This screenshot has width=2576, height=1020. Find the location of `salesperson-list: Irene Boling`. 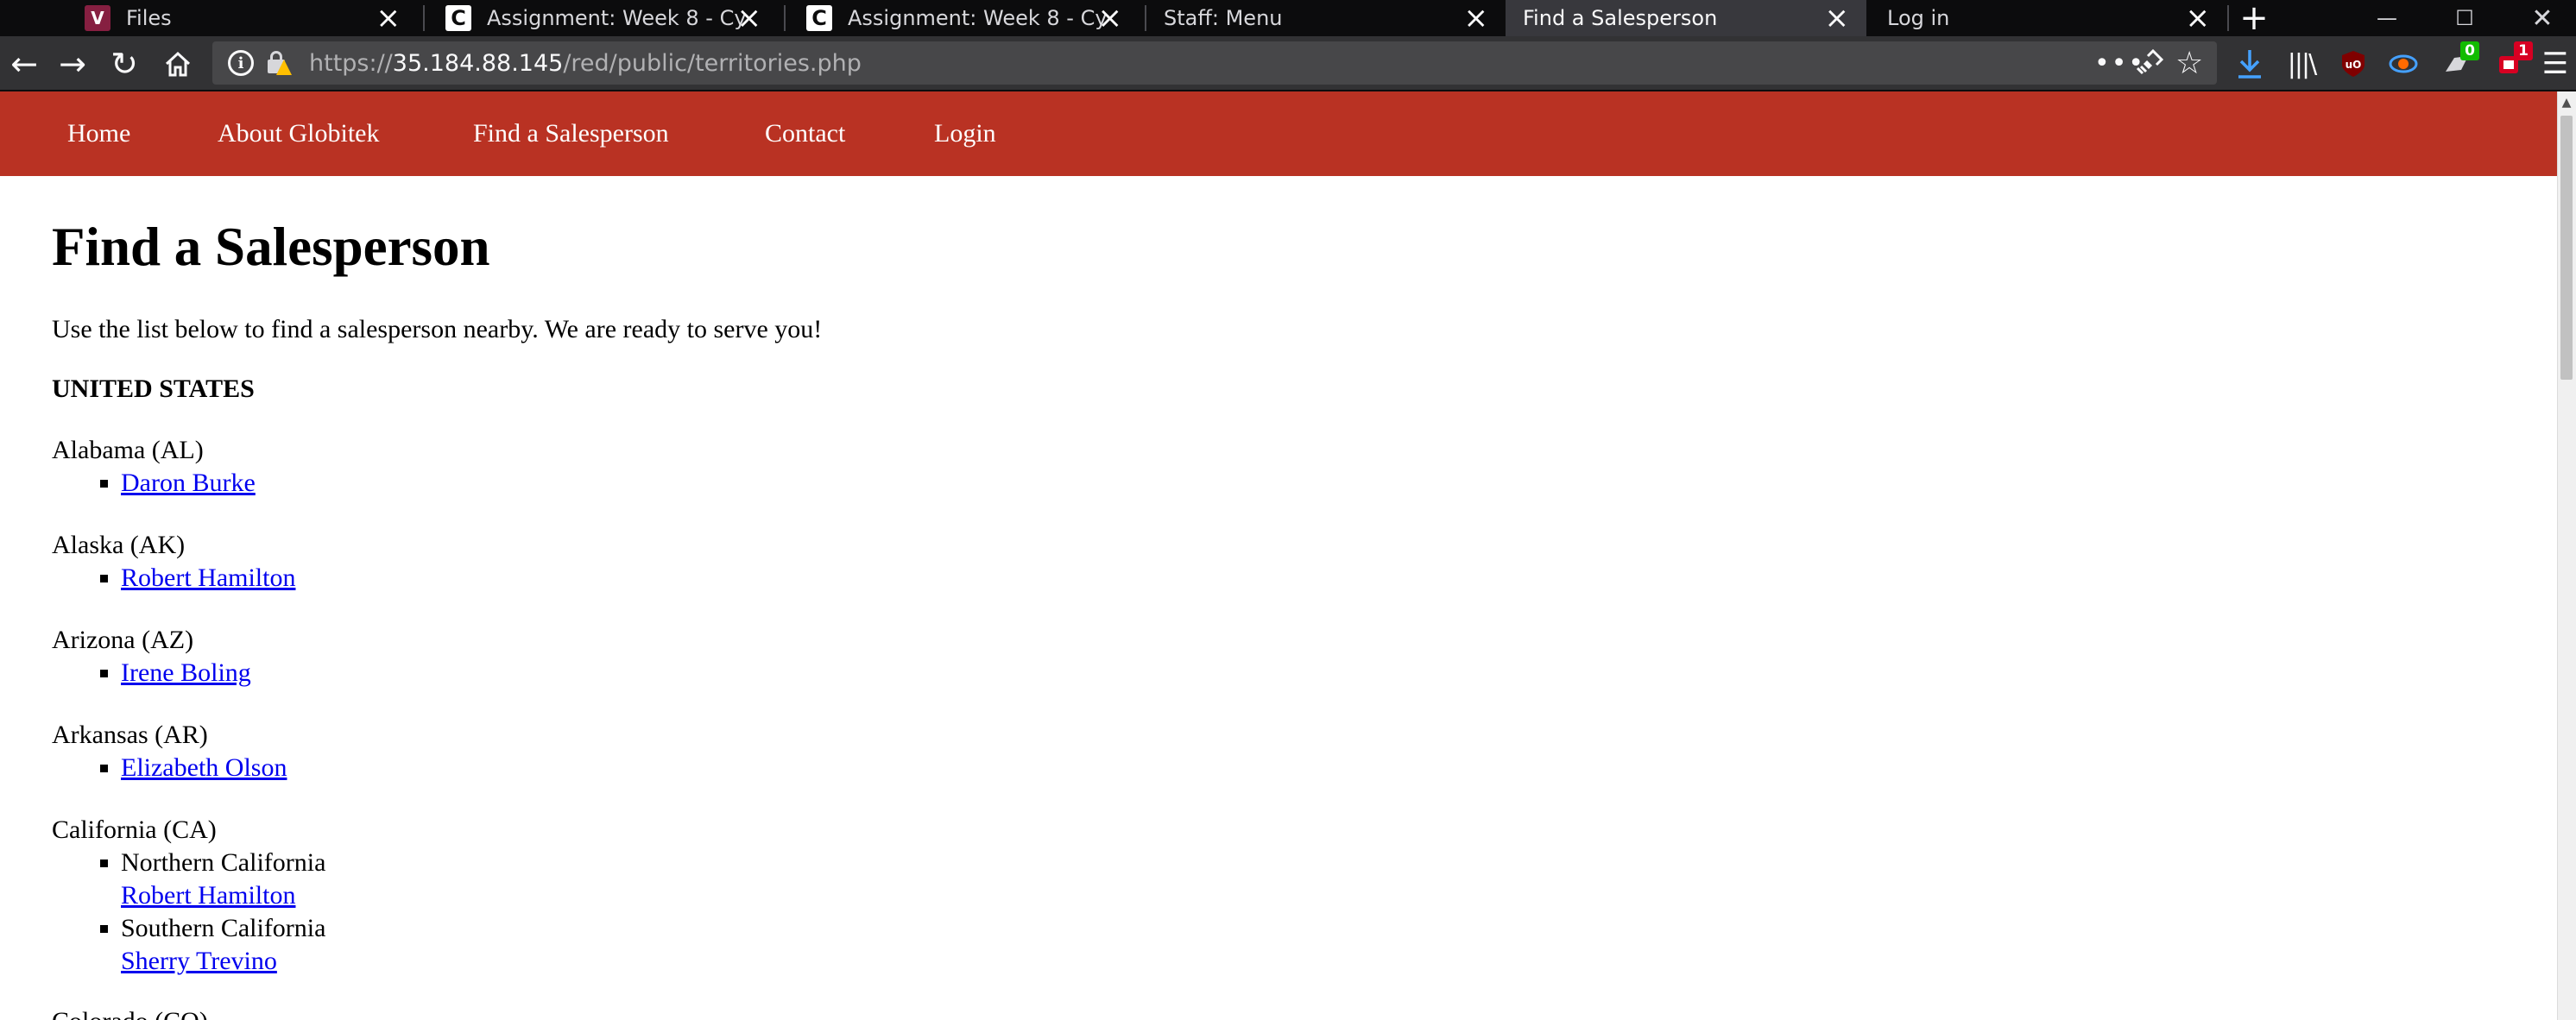

salesperson-list: Irene Boling is located at coordinates (1329, 673).